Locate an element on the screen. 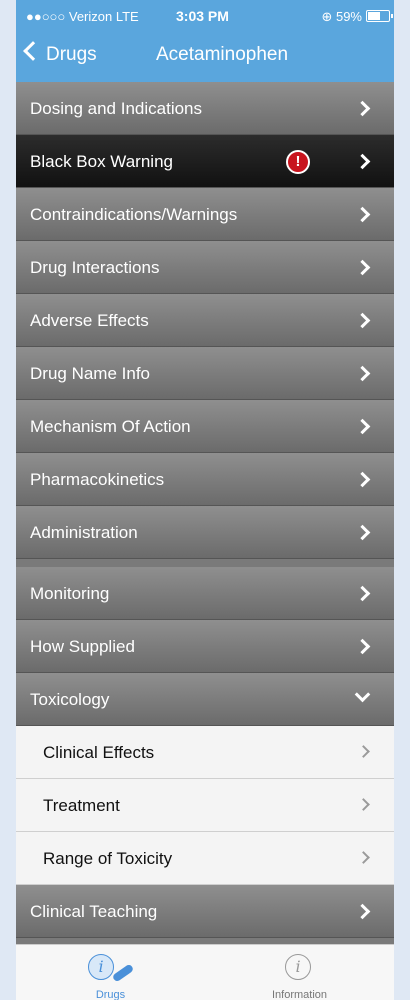 The width and height of the screenshot is (410, 1000). row-pharmacokinetics: Pharmacokinetics is located at coordinates (205, 479).